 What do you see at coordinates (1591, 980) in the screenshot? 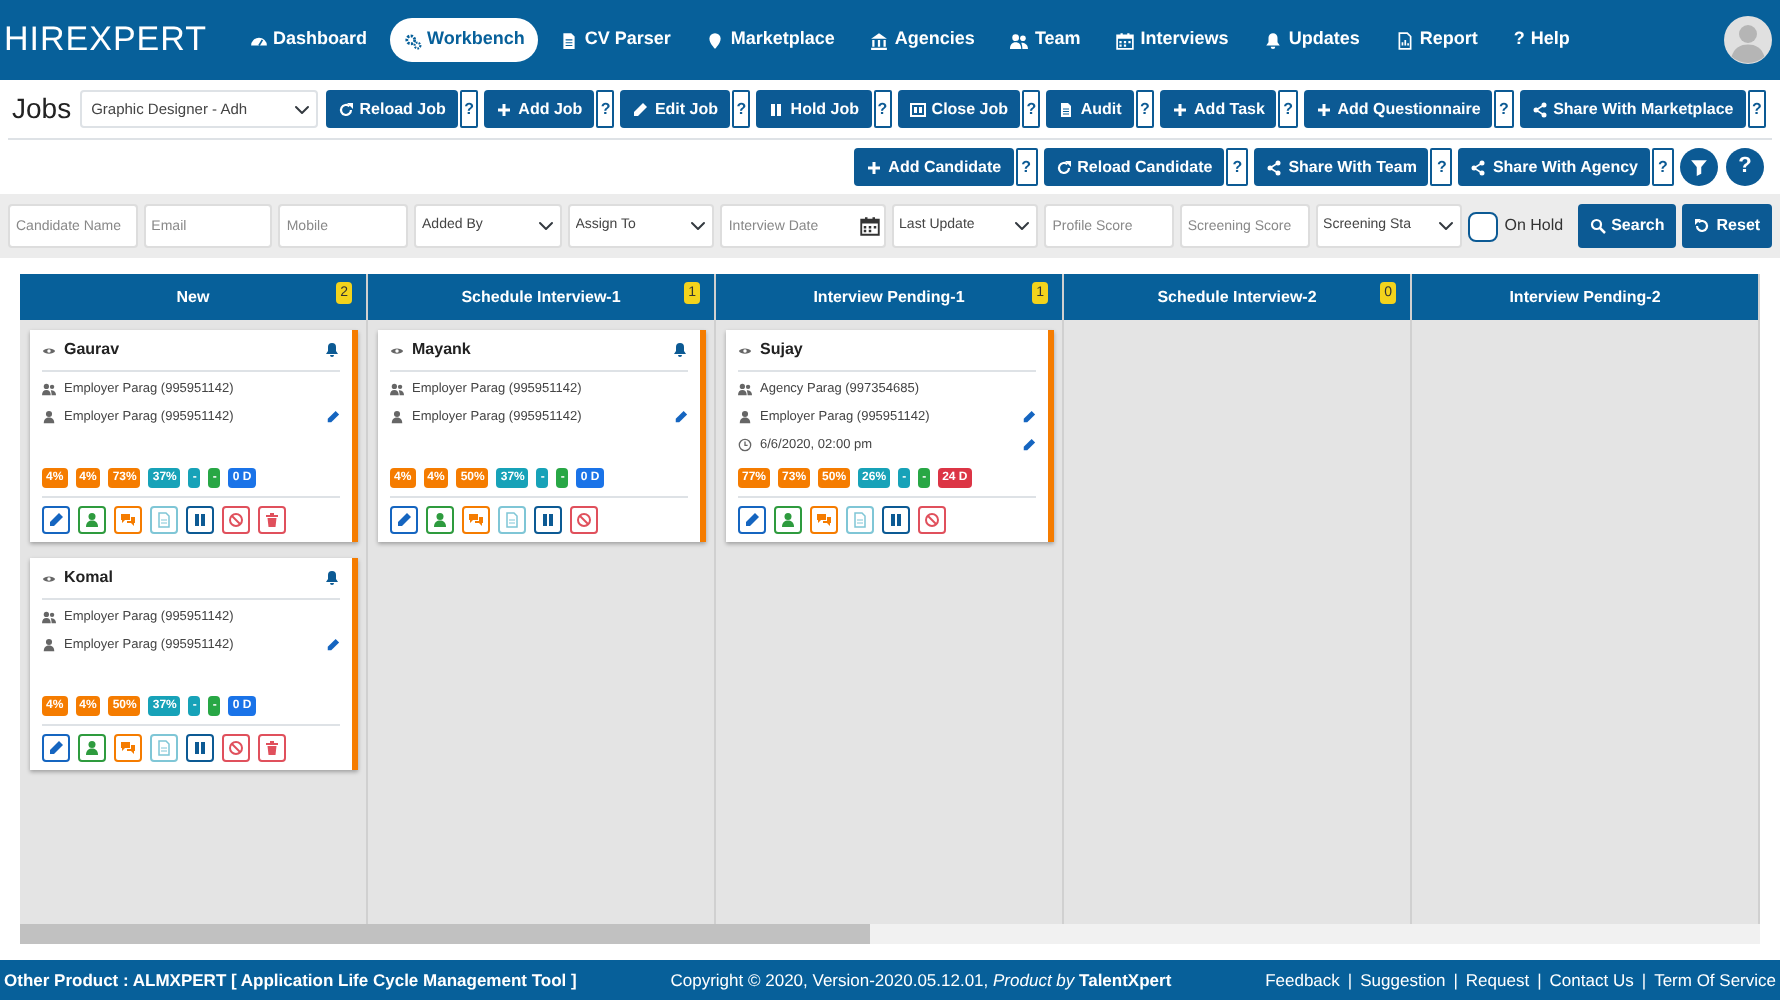
I see `footer-link: Contact Us` at bounding box center [1591, 980].